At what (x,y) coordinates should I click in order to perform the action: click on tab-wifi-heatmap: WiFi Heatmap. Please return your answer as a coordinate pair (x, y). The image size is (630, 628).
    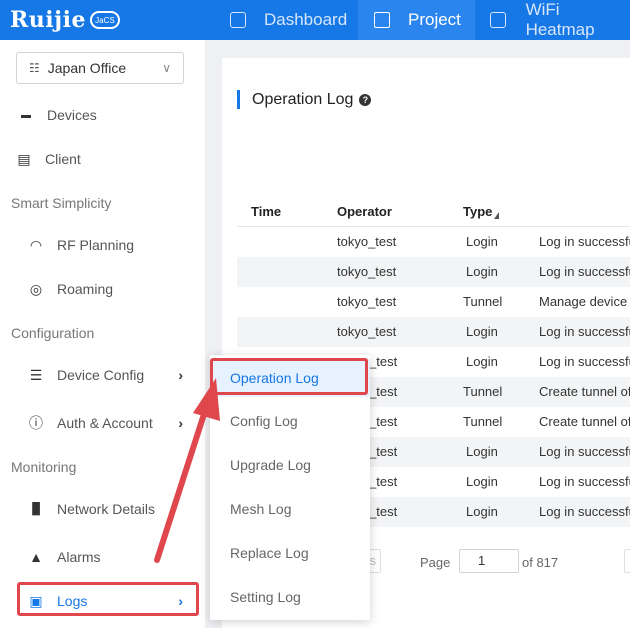
    Looking at the image, I should click on (552, 20).